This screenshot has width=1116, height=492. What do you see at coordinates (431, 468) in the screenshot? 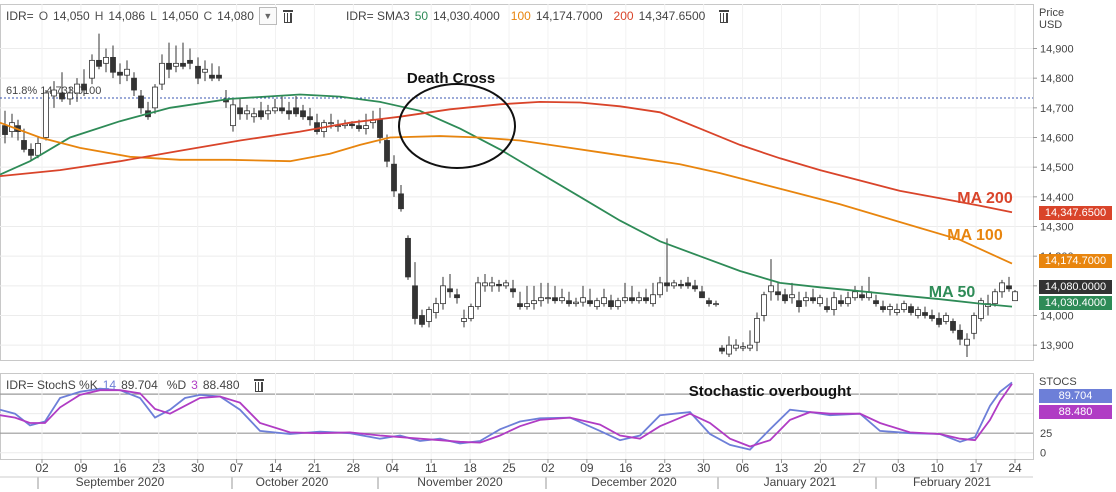
I see `x-tick-label: 11` at bounding box center [431, 468].